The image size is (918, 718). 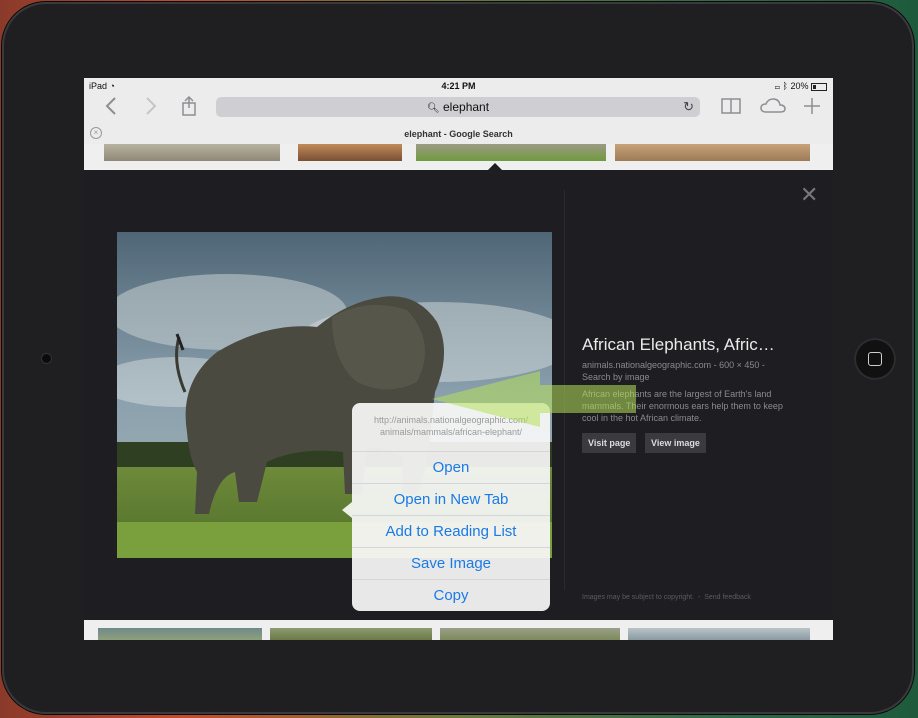 I want to click on copyright-note: Images may be subject to copyright., so click(x=638, y=597).